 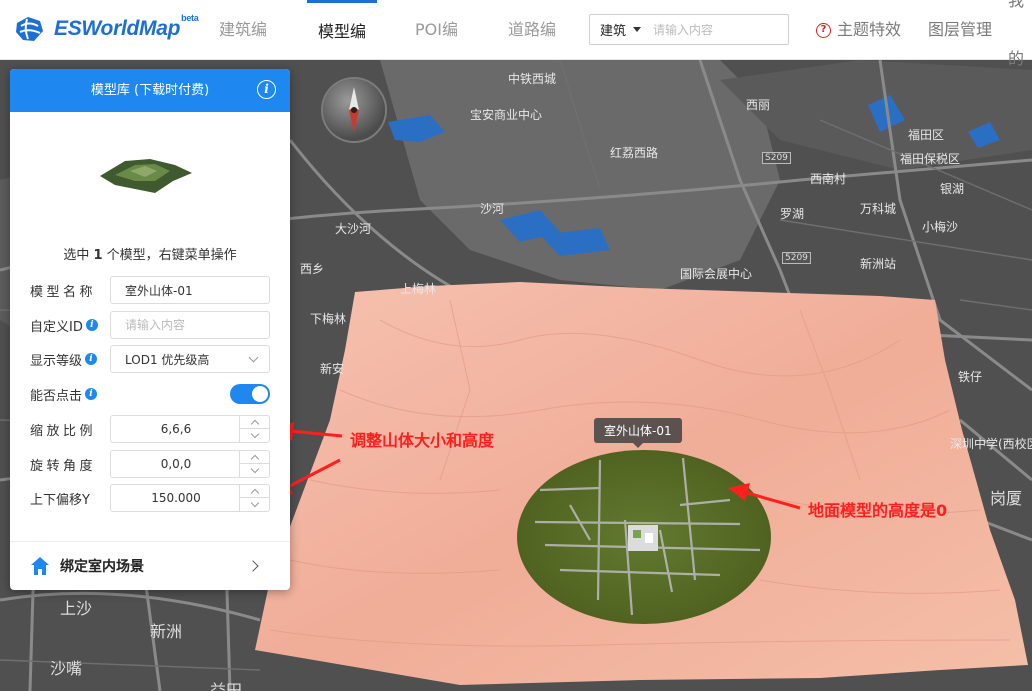 I want to click on map-label: 宝安商业中心, so click(x=506, y=115).